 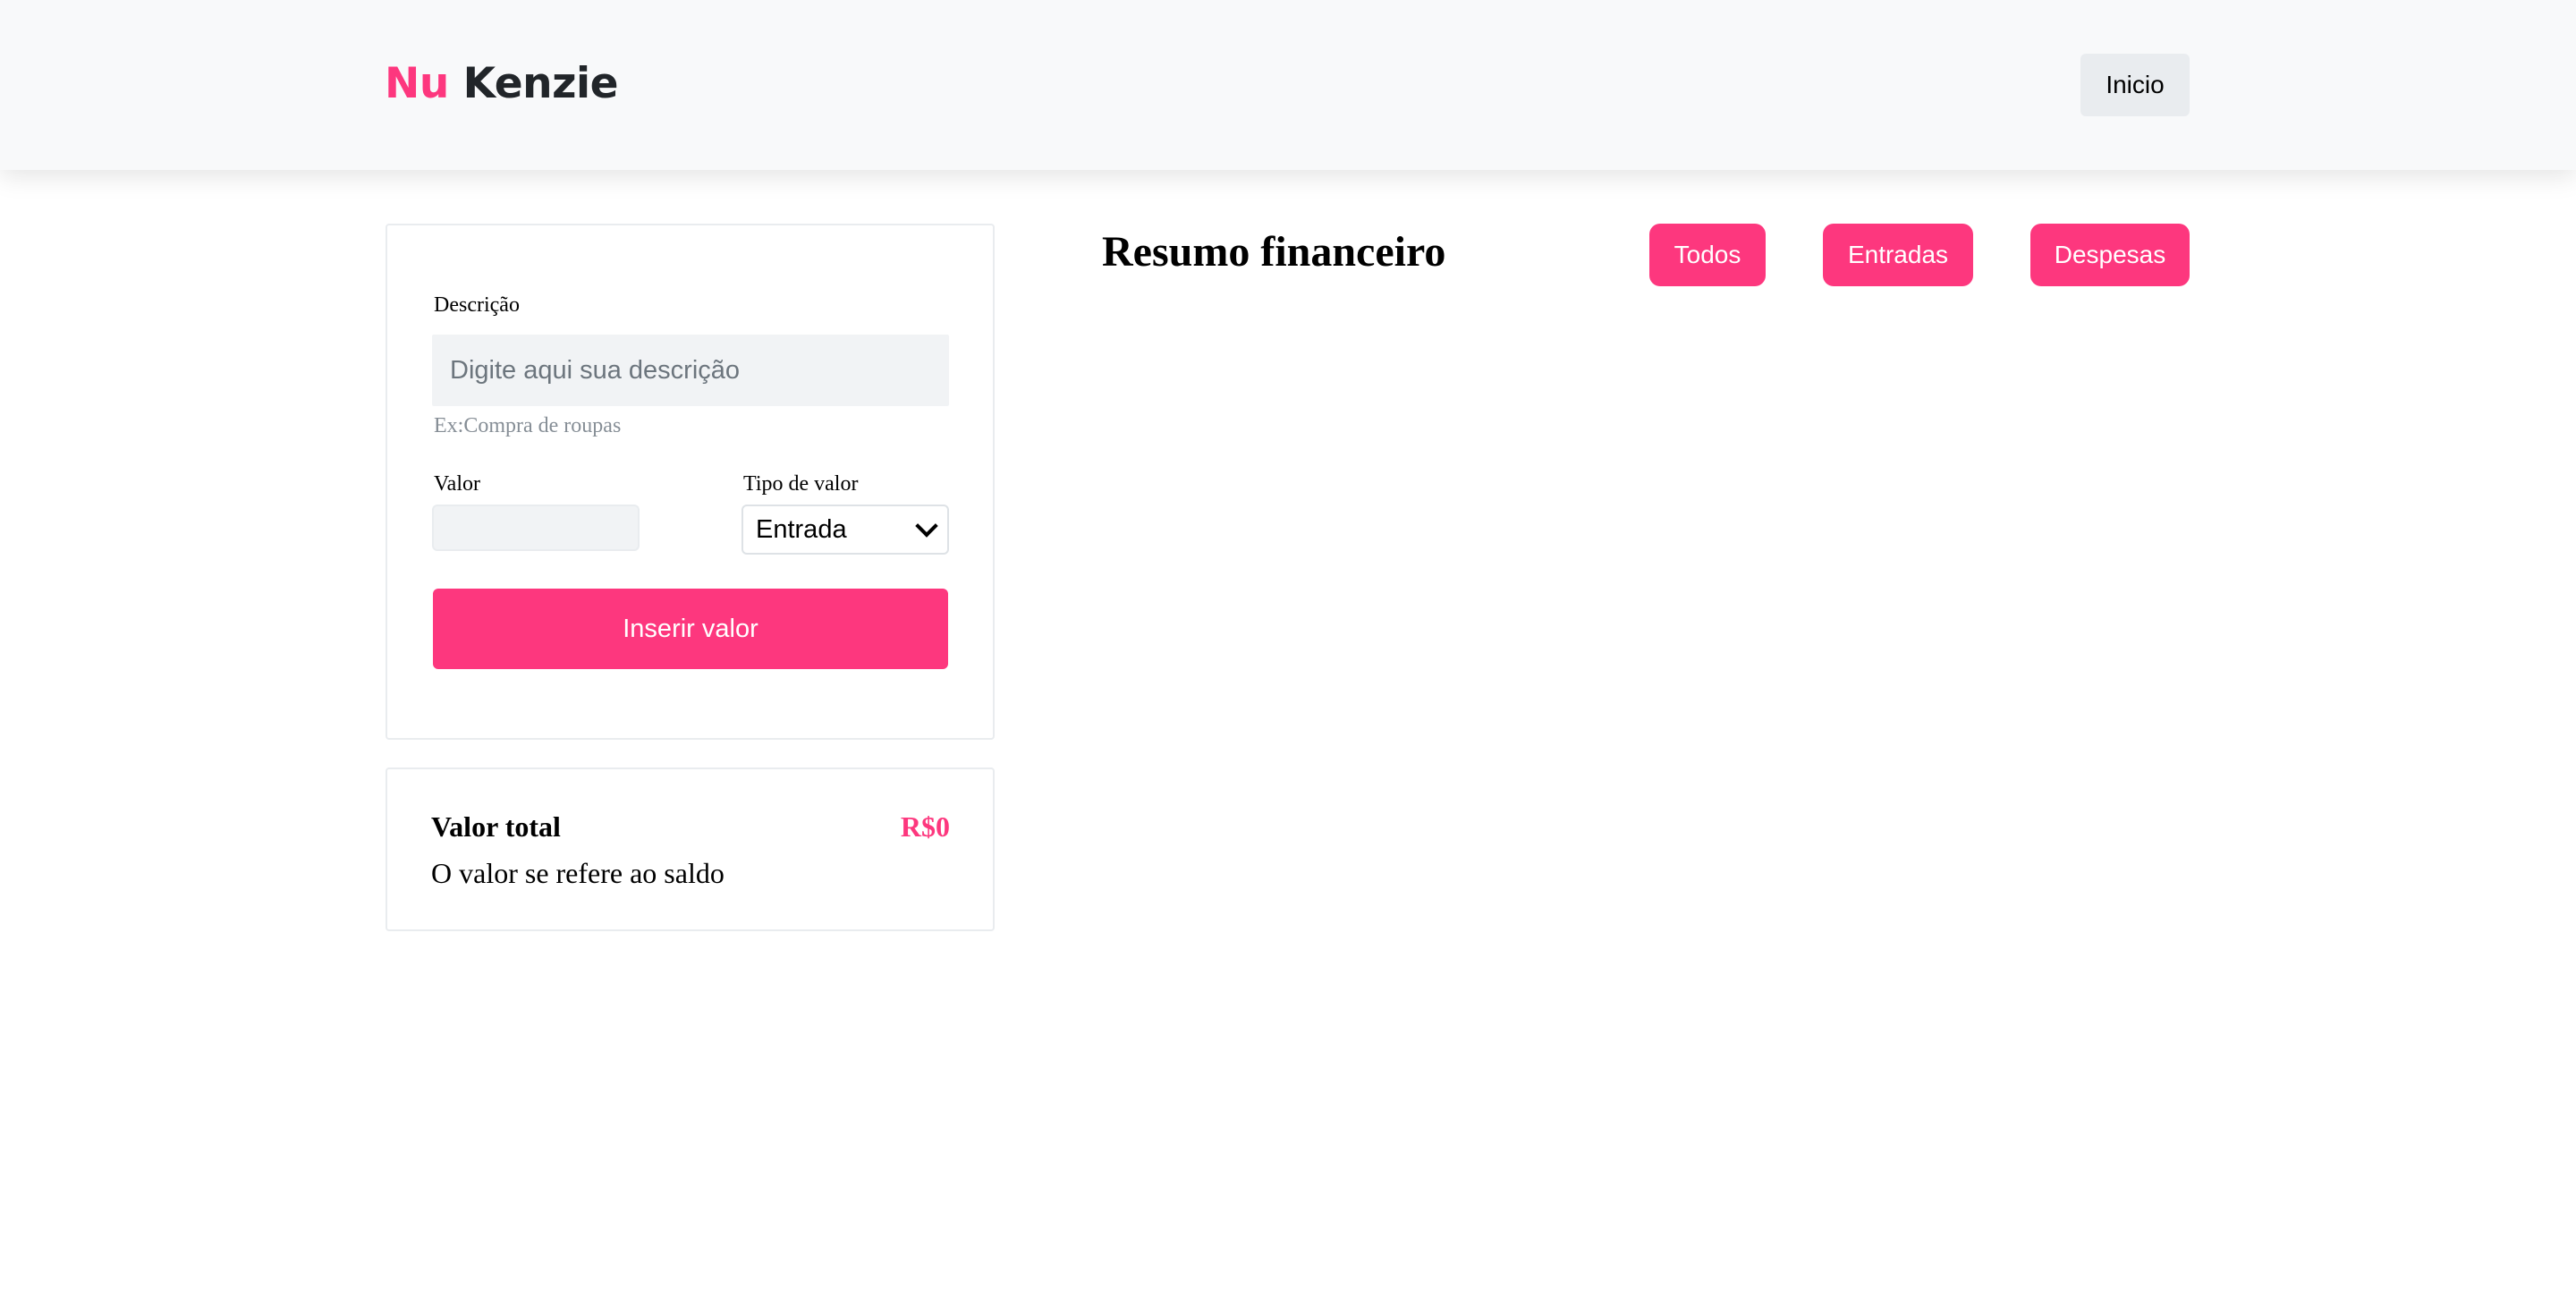 What do you see at coordinates (496, 826) in the screenshot?
I see `total-title: Valor total` at bounding box center [496, 826].